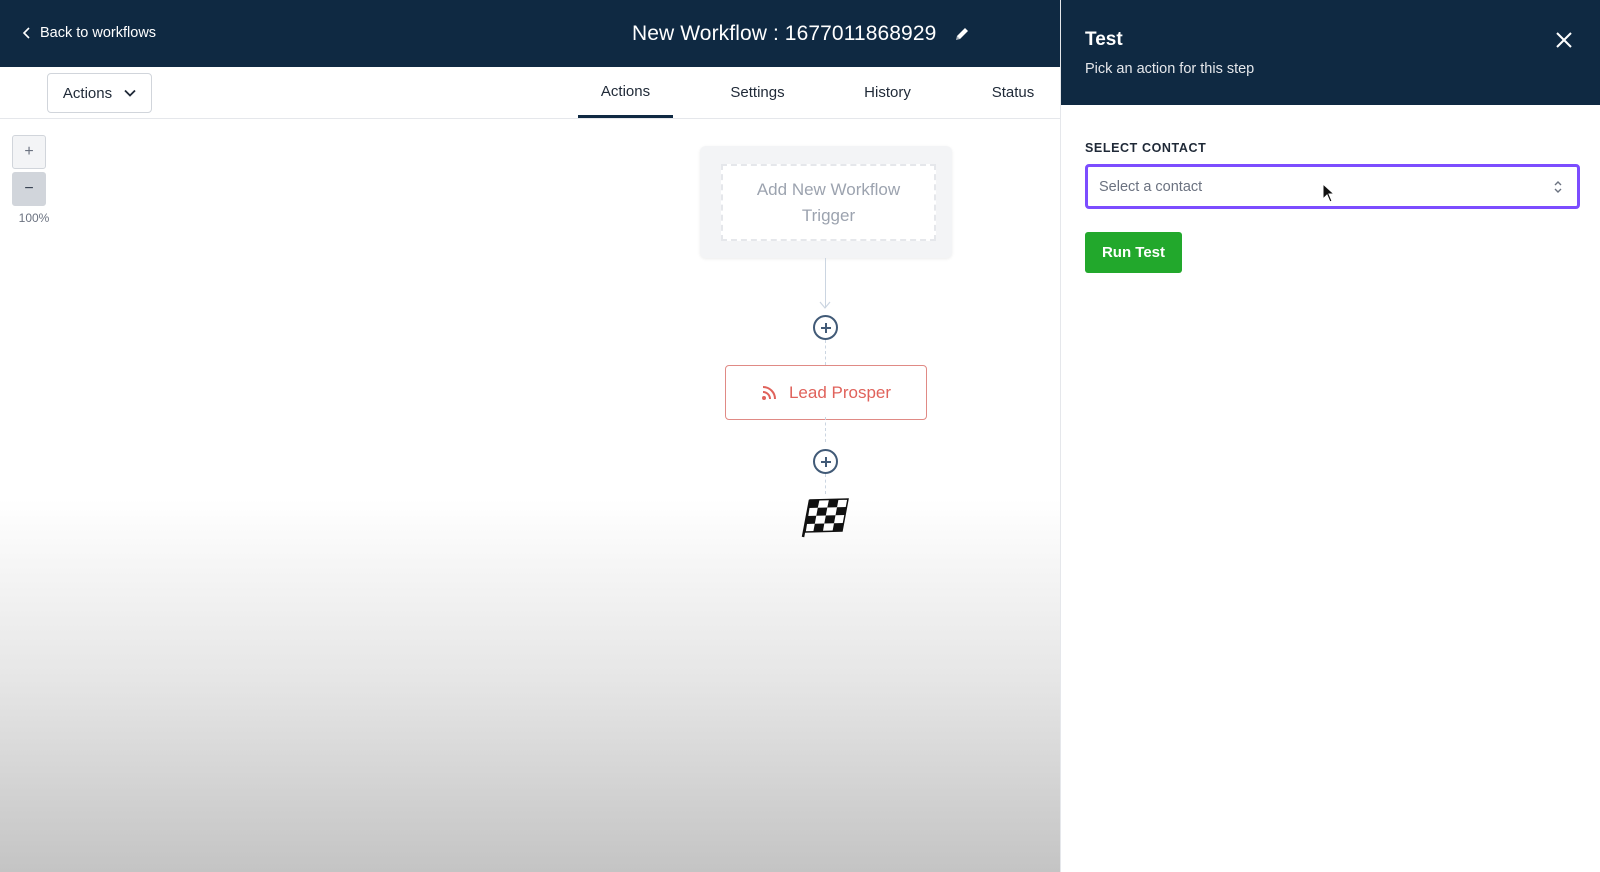  I want to click on tab-status: Status, so click(1013, 92).